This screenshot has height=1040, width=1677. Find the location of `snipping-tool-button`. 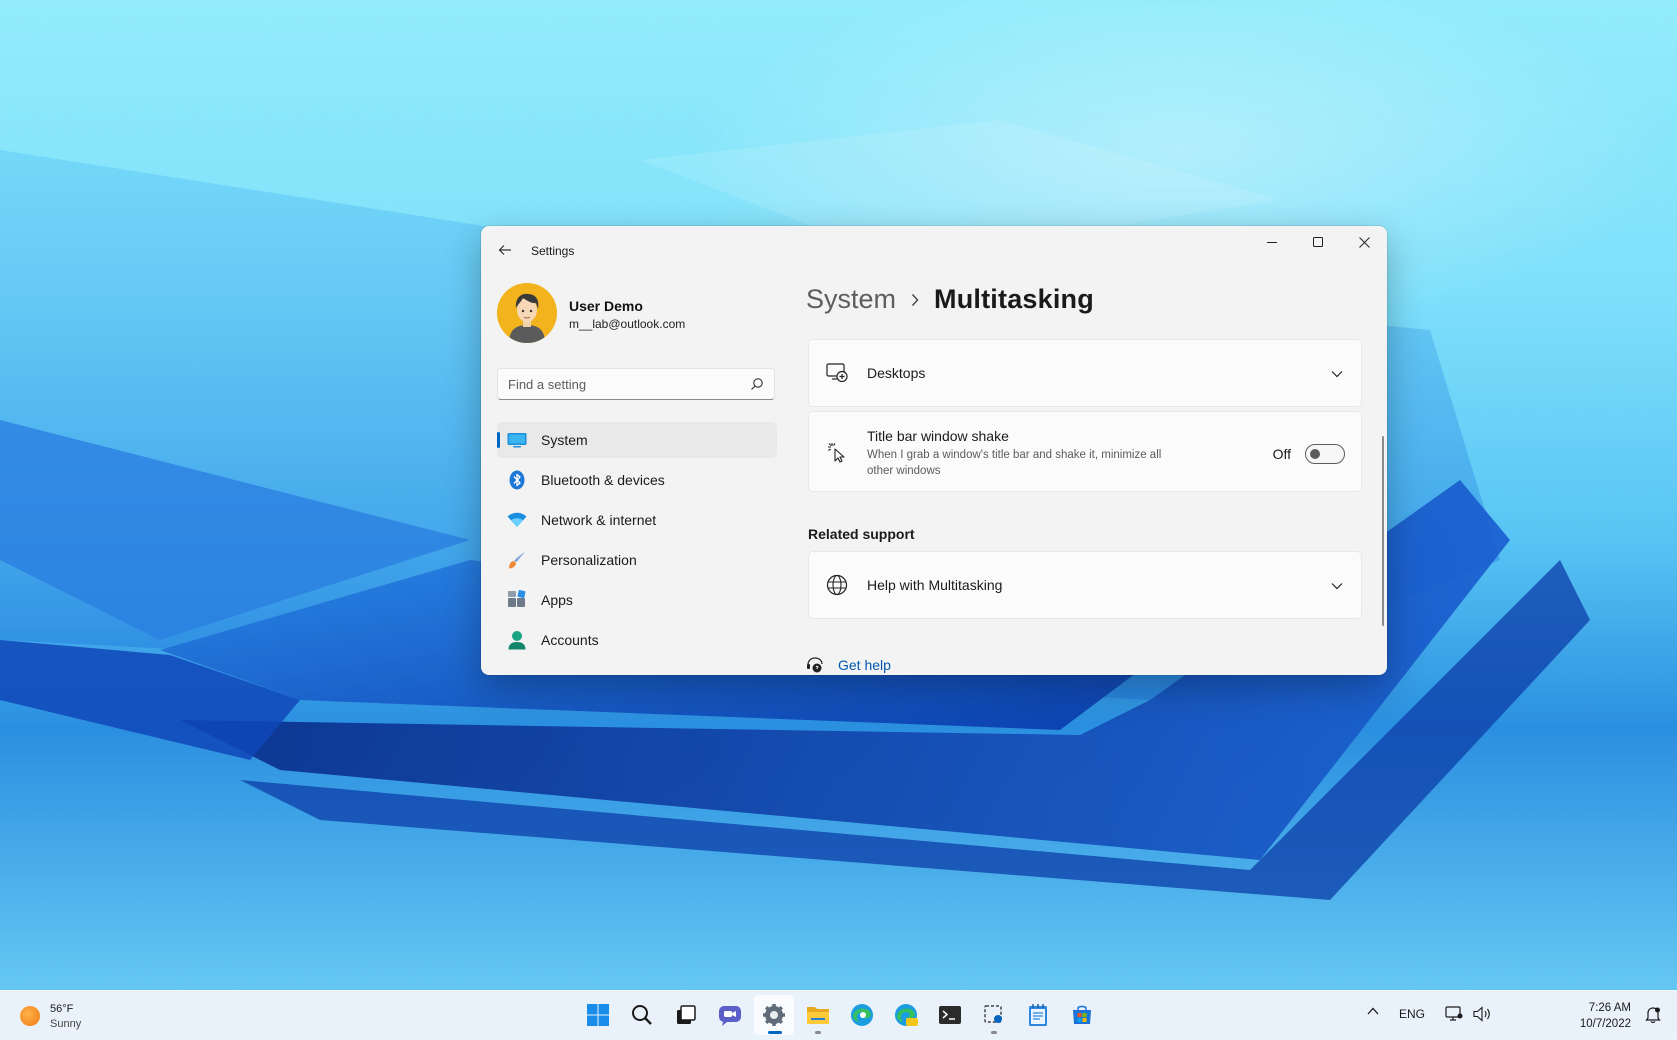

snipping-tool-button is located at coordinates (994, 1015).